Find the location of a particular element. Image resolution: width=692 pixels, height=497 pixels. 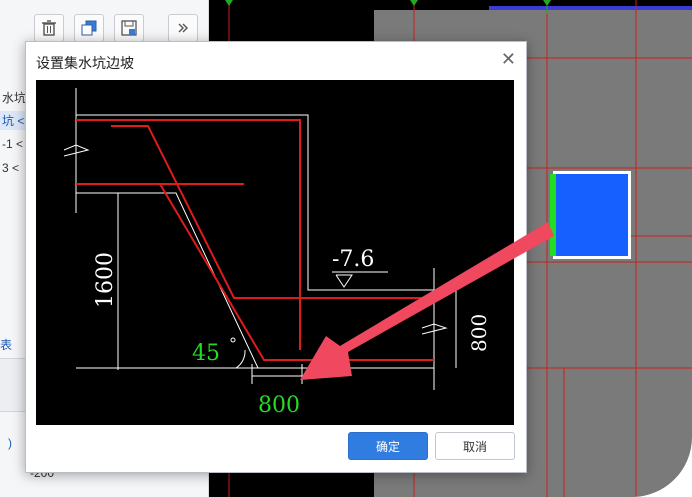

more-button is located at coordinates (183, 28).